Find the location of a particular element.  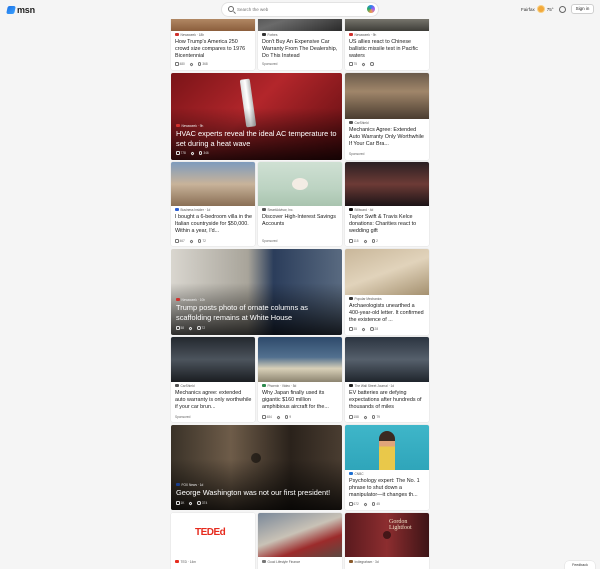

sign-in-button: Sign in is located at coordinates (582, 9).